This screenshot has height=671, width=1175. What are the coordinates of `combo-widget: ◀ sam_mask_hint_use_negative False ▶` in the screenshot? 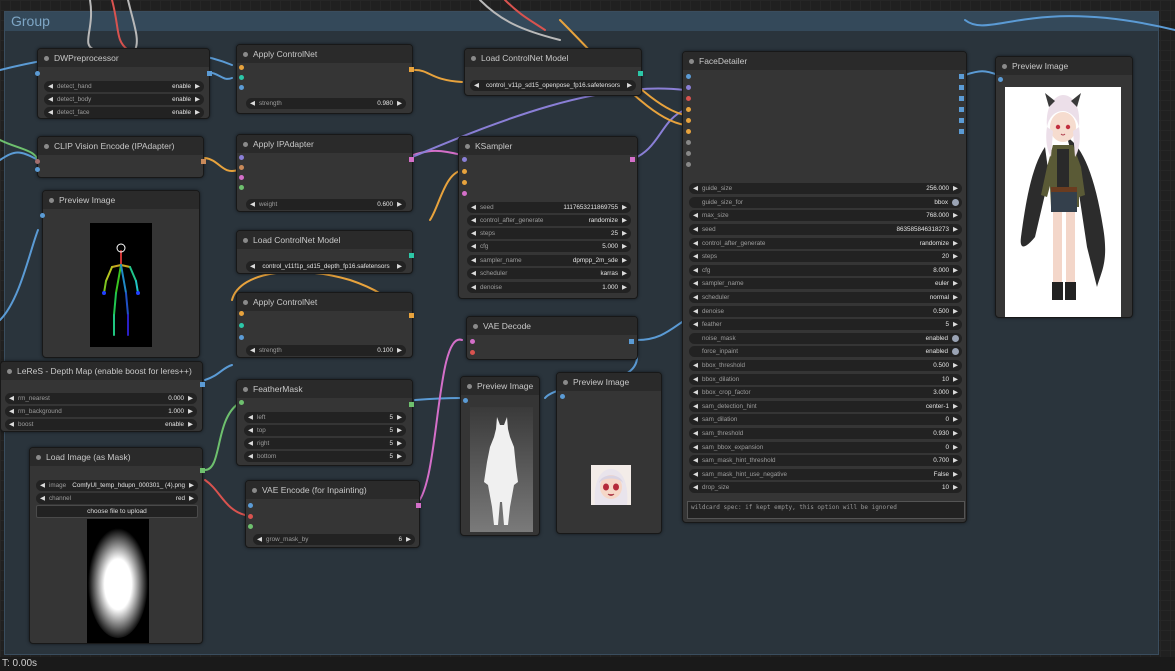 It's located at (825, 474).